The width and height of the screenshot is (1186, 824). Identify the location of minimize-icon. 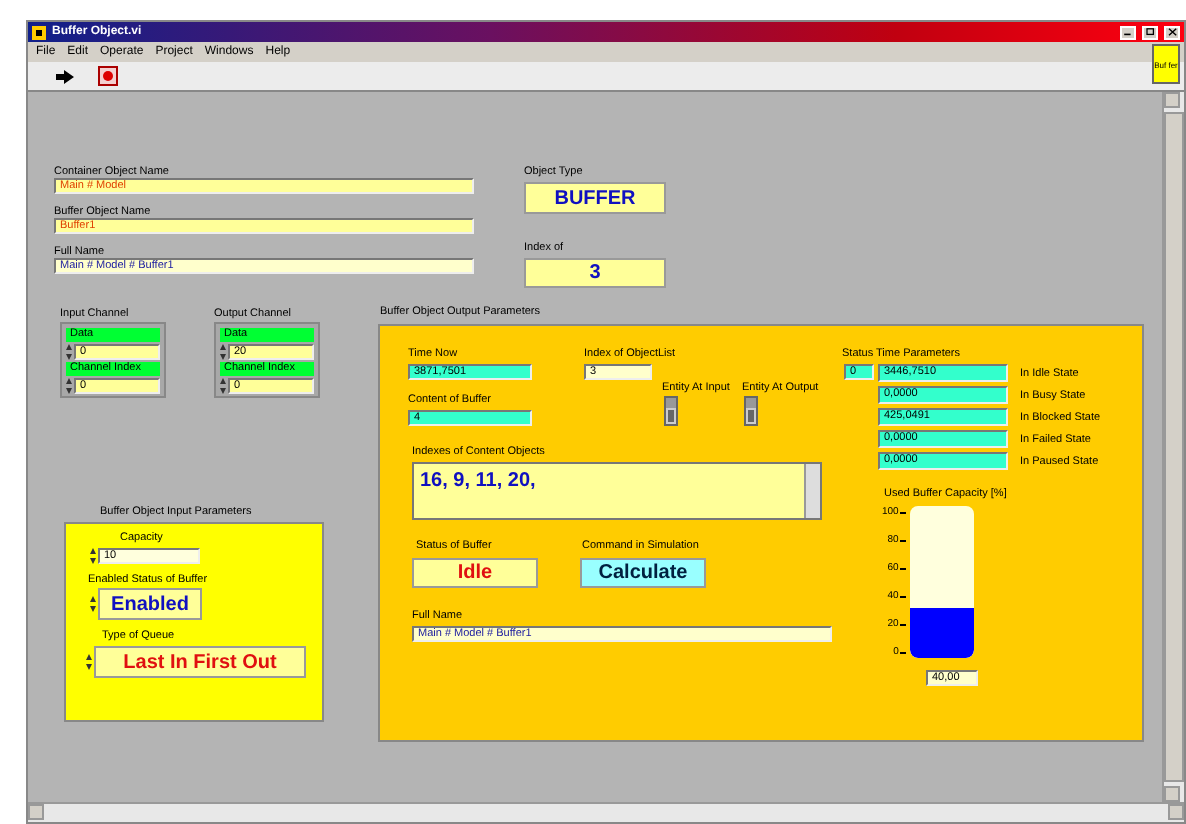
(1128, 32).